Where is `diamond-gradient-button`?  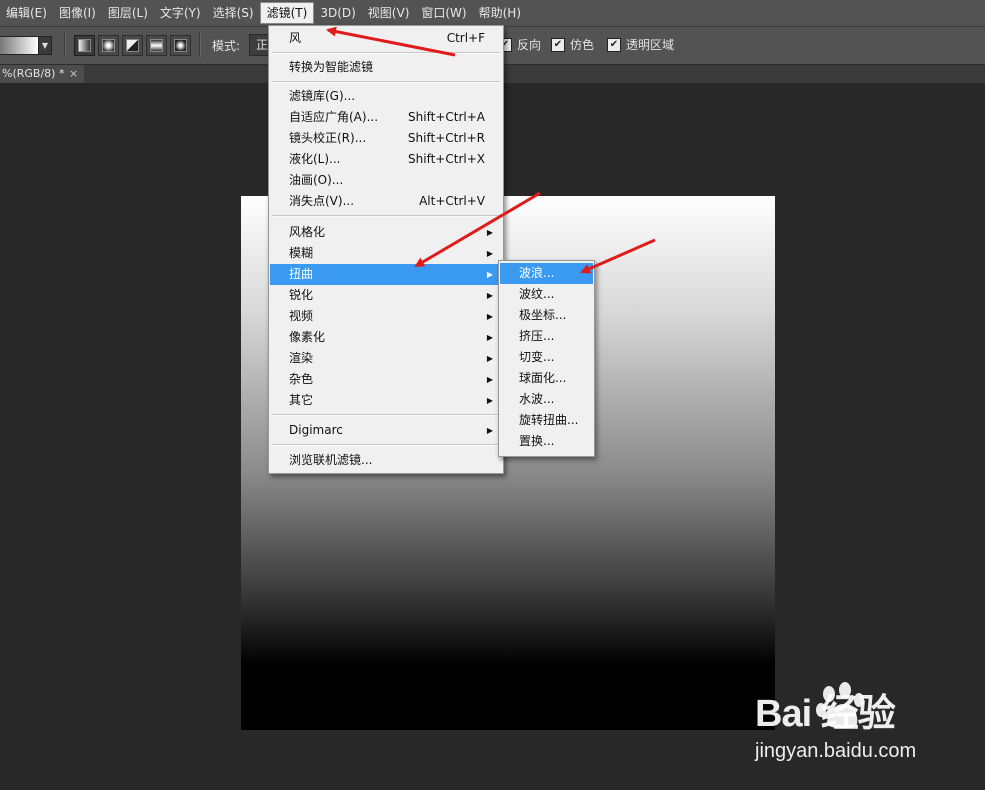 diamond-gradient-button is located at coordinates (180, 45).